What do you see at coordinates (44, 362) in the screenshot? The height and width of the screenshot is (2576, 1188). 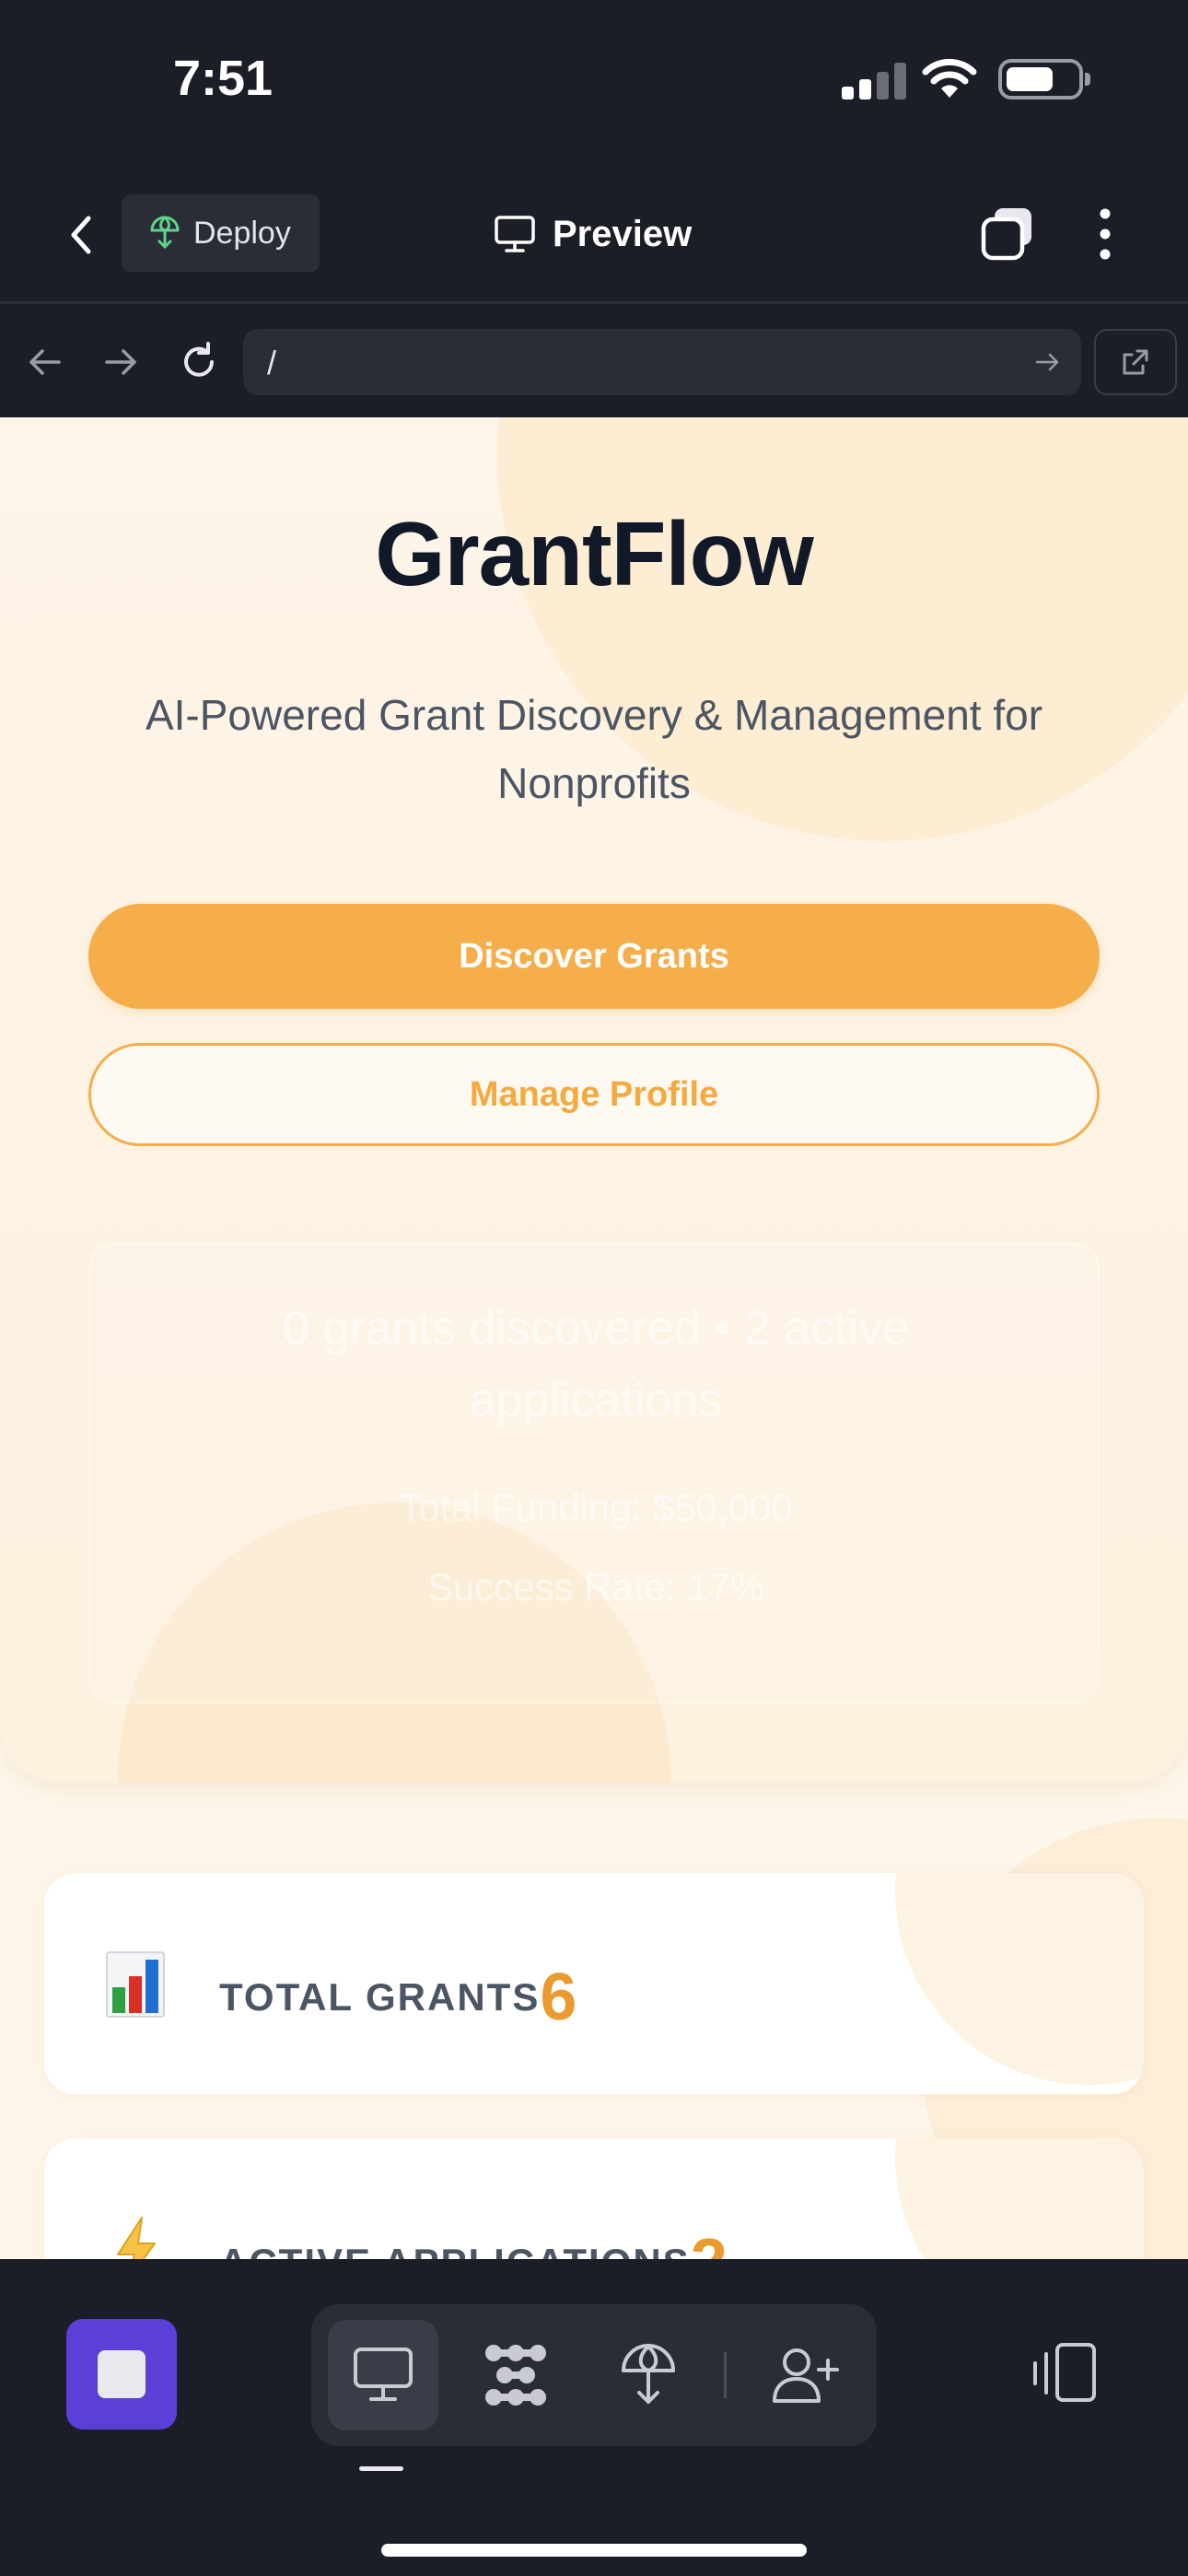 I see `arrow-left-icon` at bounding box center [44, 362].